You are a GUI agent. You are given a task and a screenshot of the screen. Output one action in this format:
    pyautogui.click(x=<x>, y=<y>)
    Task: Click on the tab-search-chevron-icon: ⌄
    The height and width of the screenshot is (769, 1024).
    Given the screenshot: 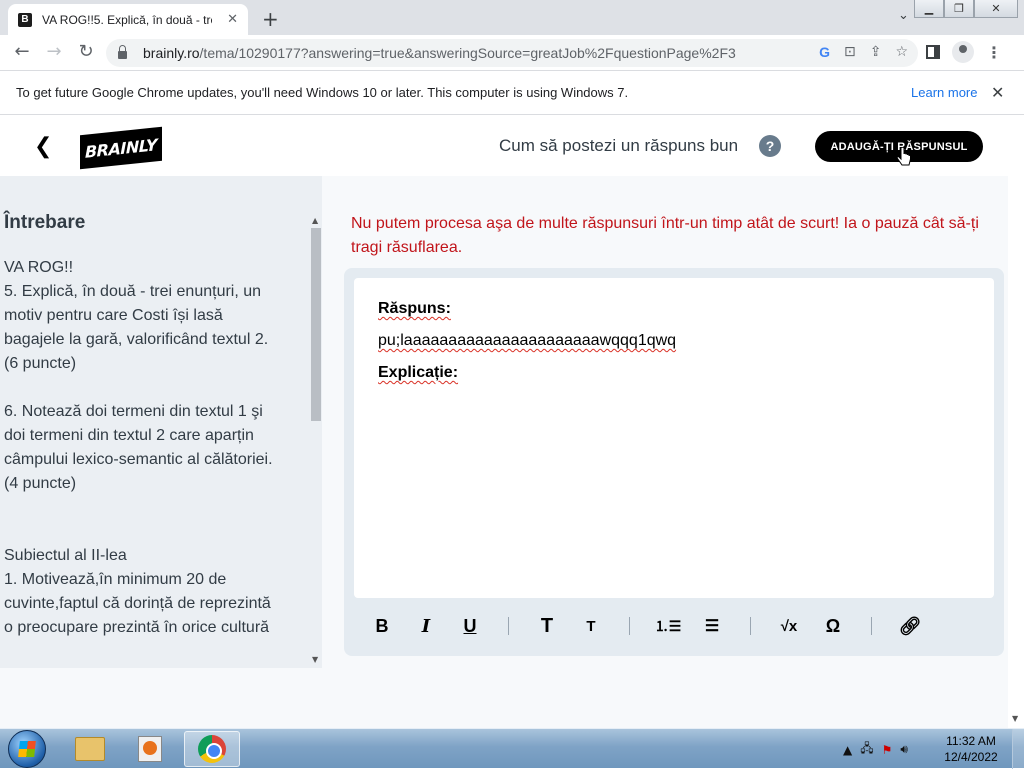 What is the action you would take?
    pyautogui.click(x=903, y=15)
    